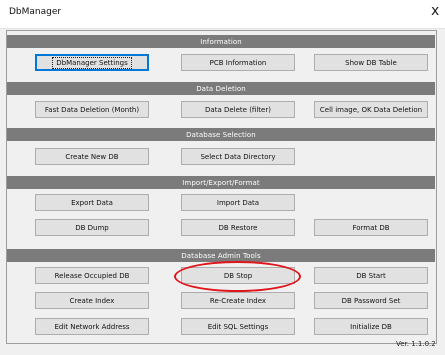 The image size is (445, 355). What do you see at coordinates (238, 62) in the screenshot?
I see `pcb-information-button: PCB Information` at bounding box center [238, 62].